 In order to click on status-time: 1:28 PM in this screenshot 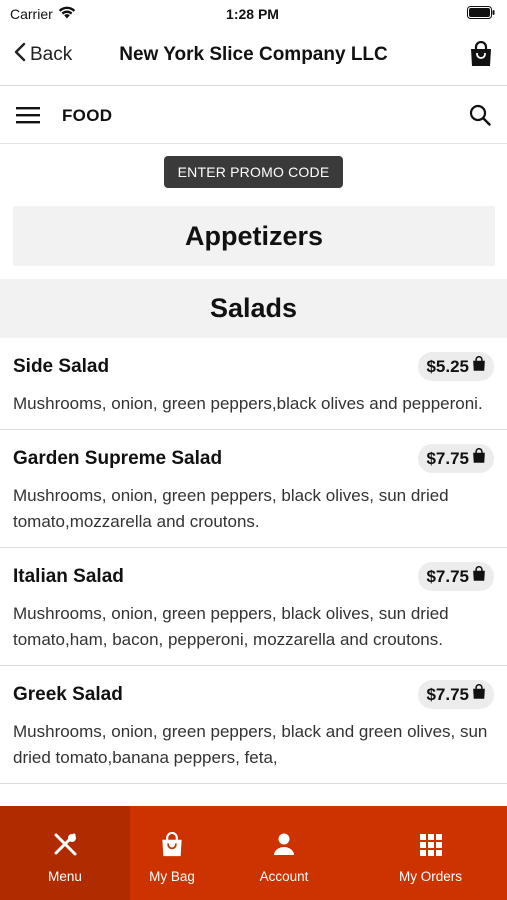, I will do `click(252, 14)`.